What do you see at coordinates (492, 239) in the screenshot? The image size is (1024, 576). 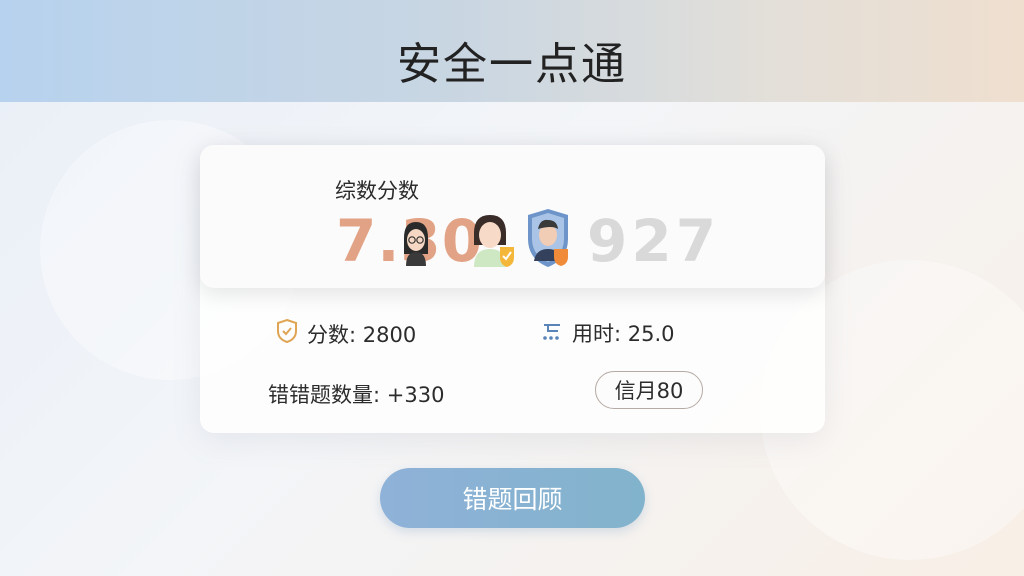 I see `woman-shield-avatar-icon` at bounding box center [492, 239].